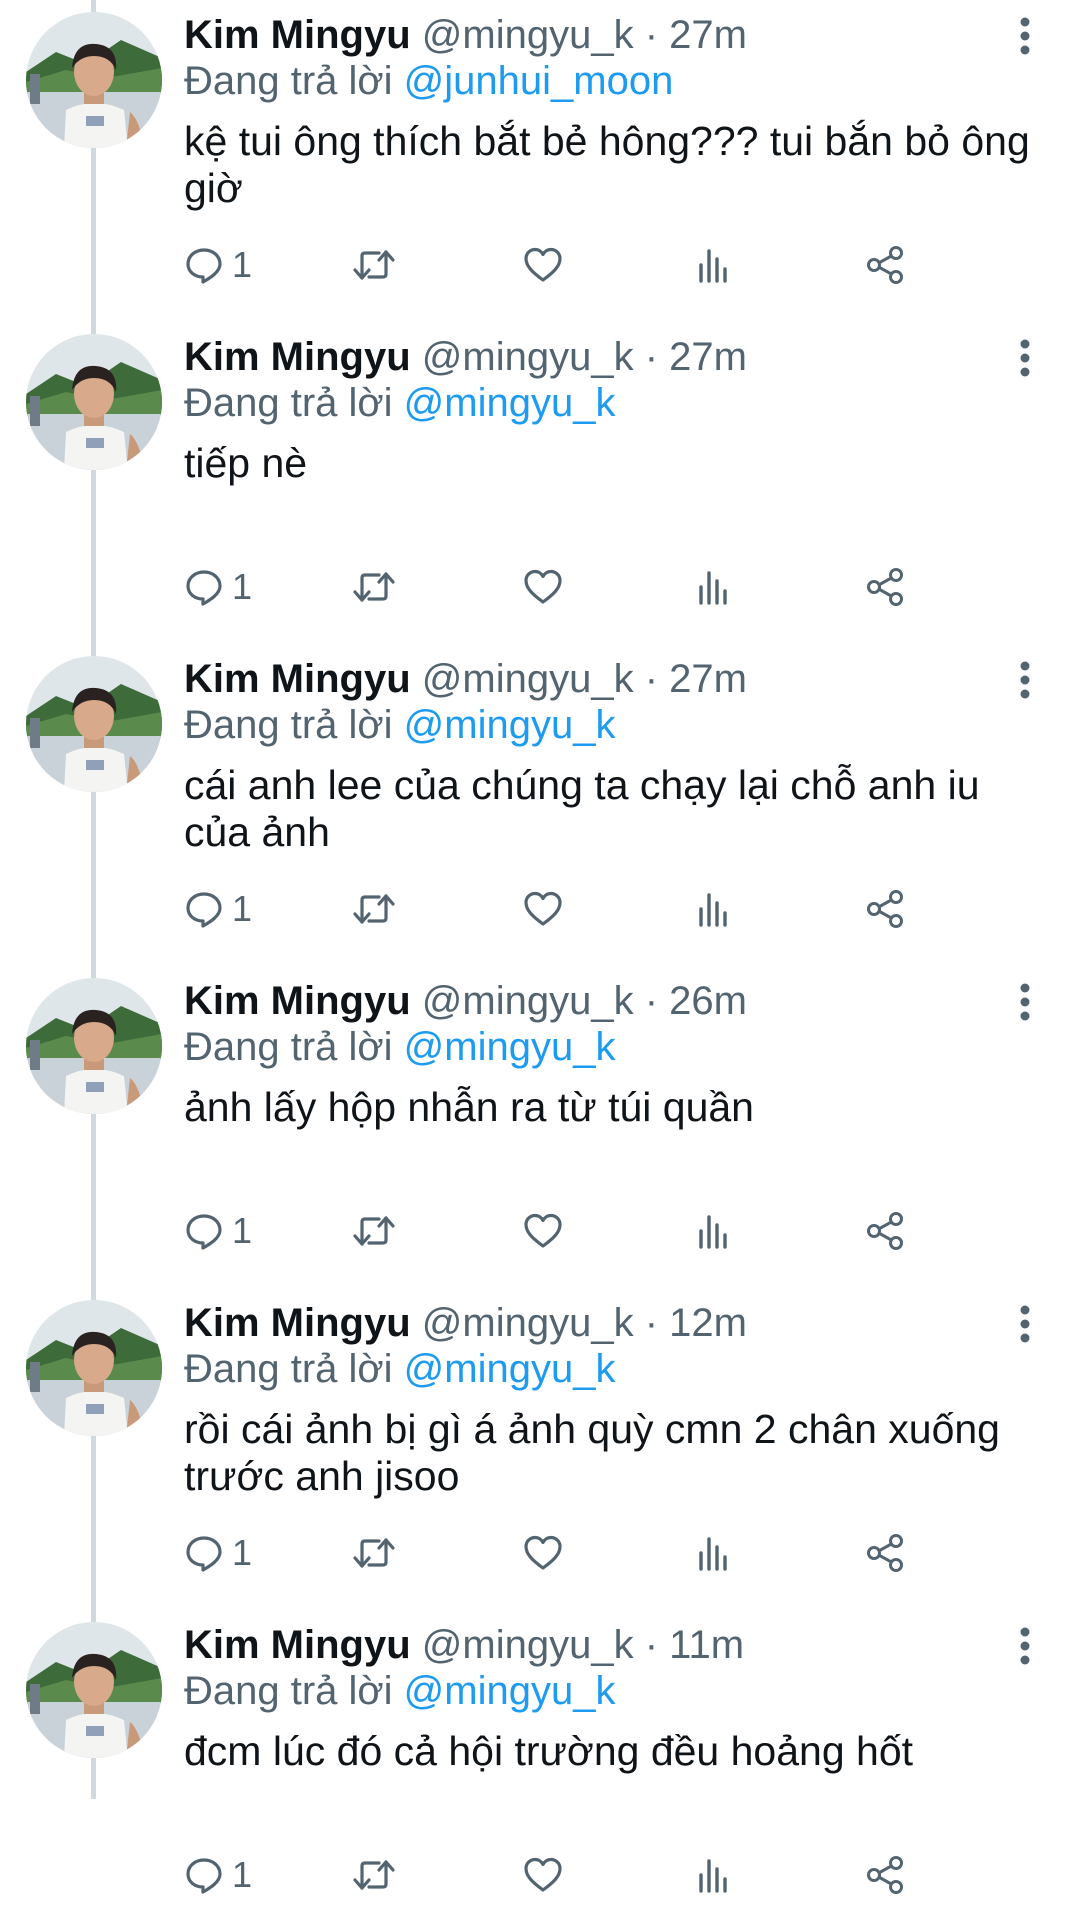 Image resolution: width=1080 pixels, height=1932 pixels. What do you see at coordinates (708, 1323) in the screenshot?
I see `timestamp: 12m` at bounding box center [708, 1323].